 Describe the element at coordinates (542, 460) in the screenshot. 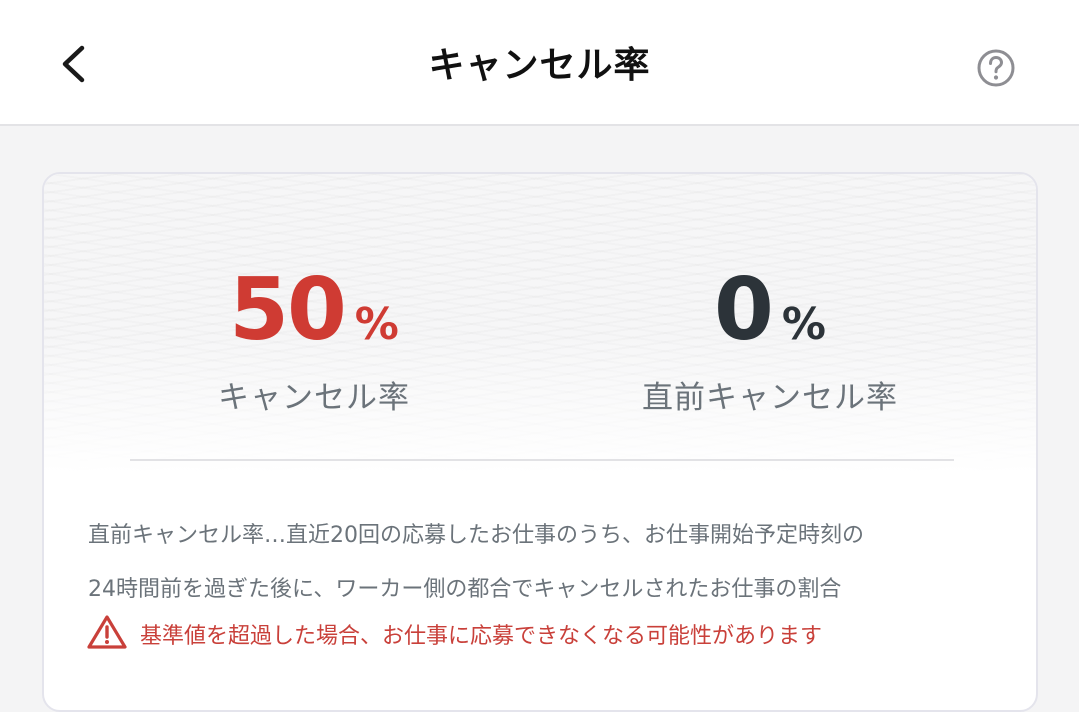

I see `divider` at that location.